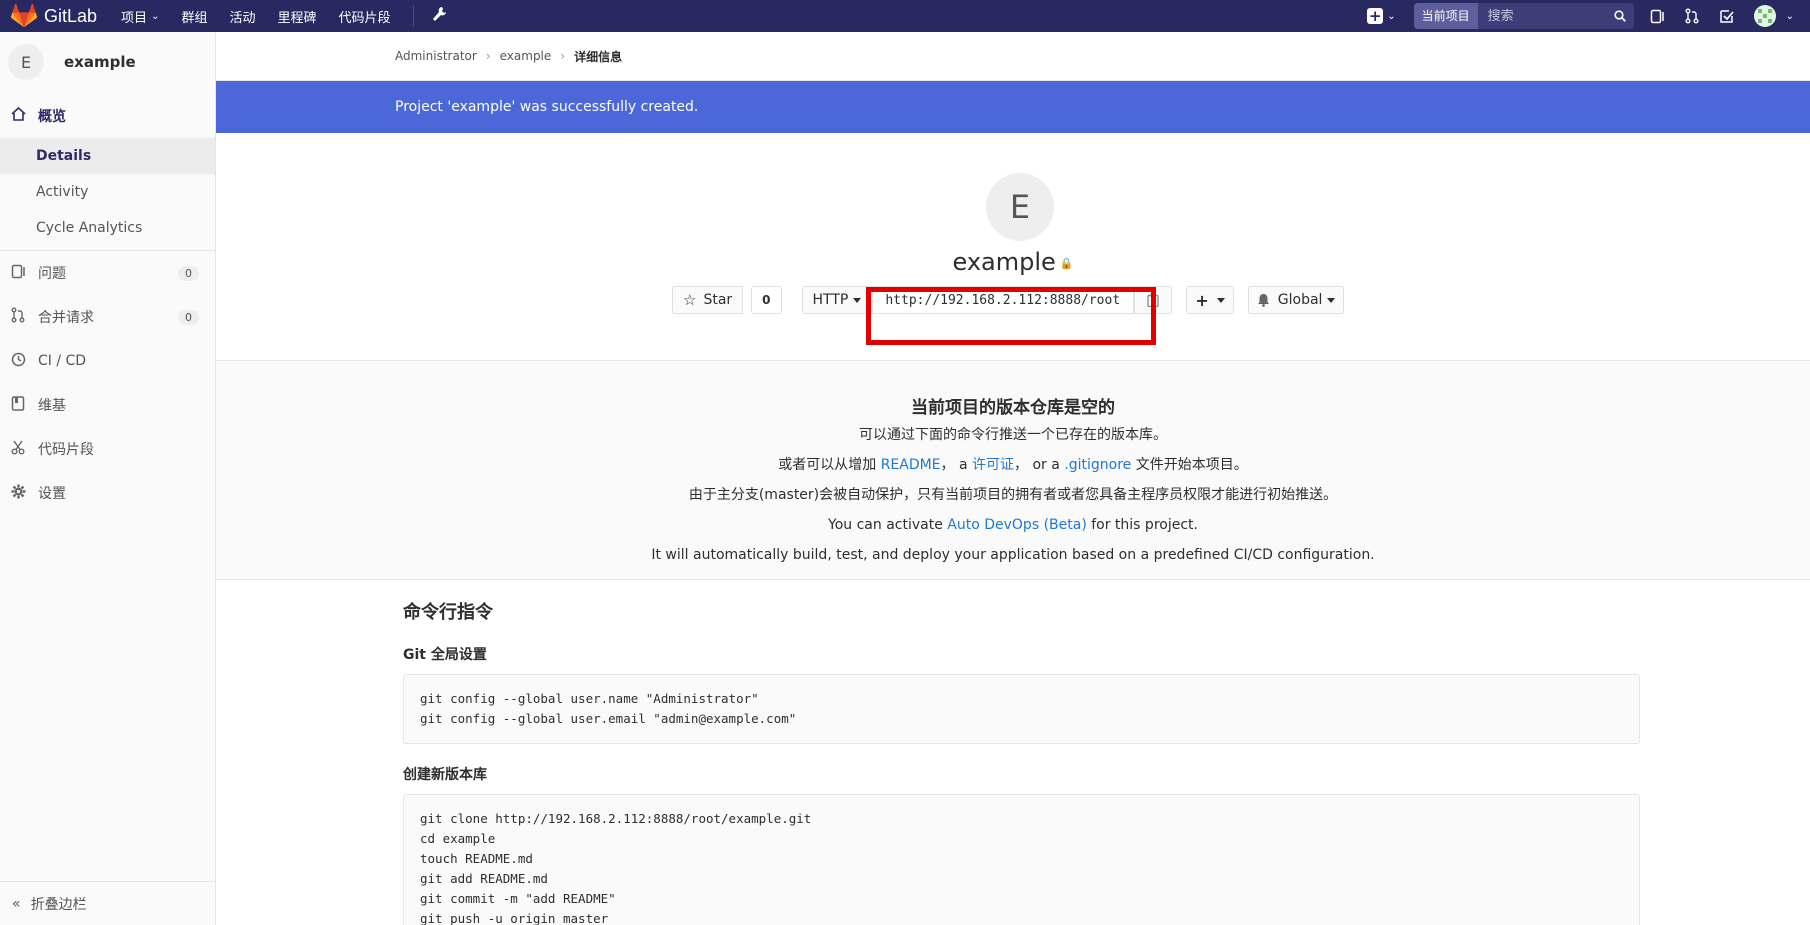 This screenshot has width=1810, height=925. What do you see at coordinates (413, 16) in the screenshot?
I see `nav-divider` at bounding box center [413, 16].